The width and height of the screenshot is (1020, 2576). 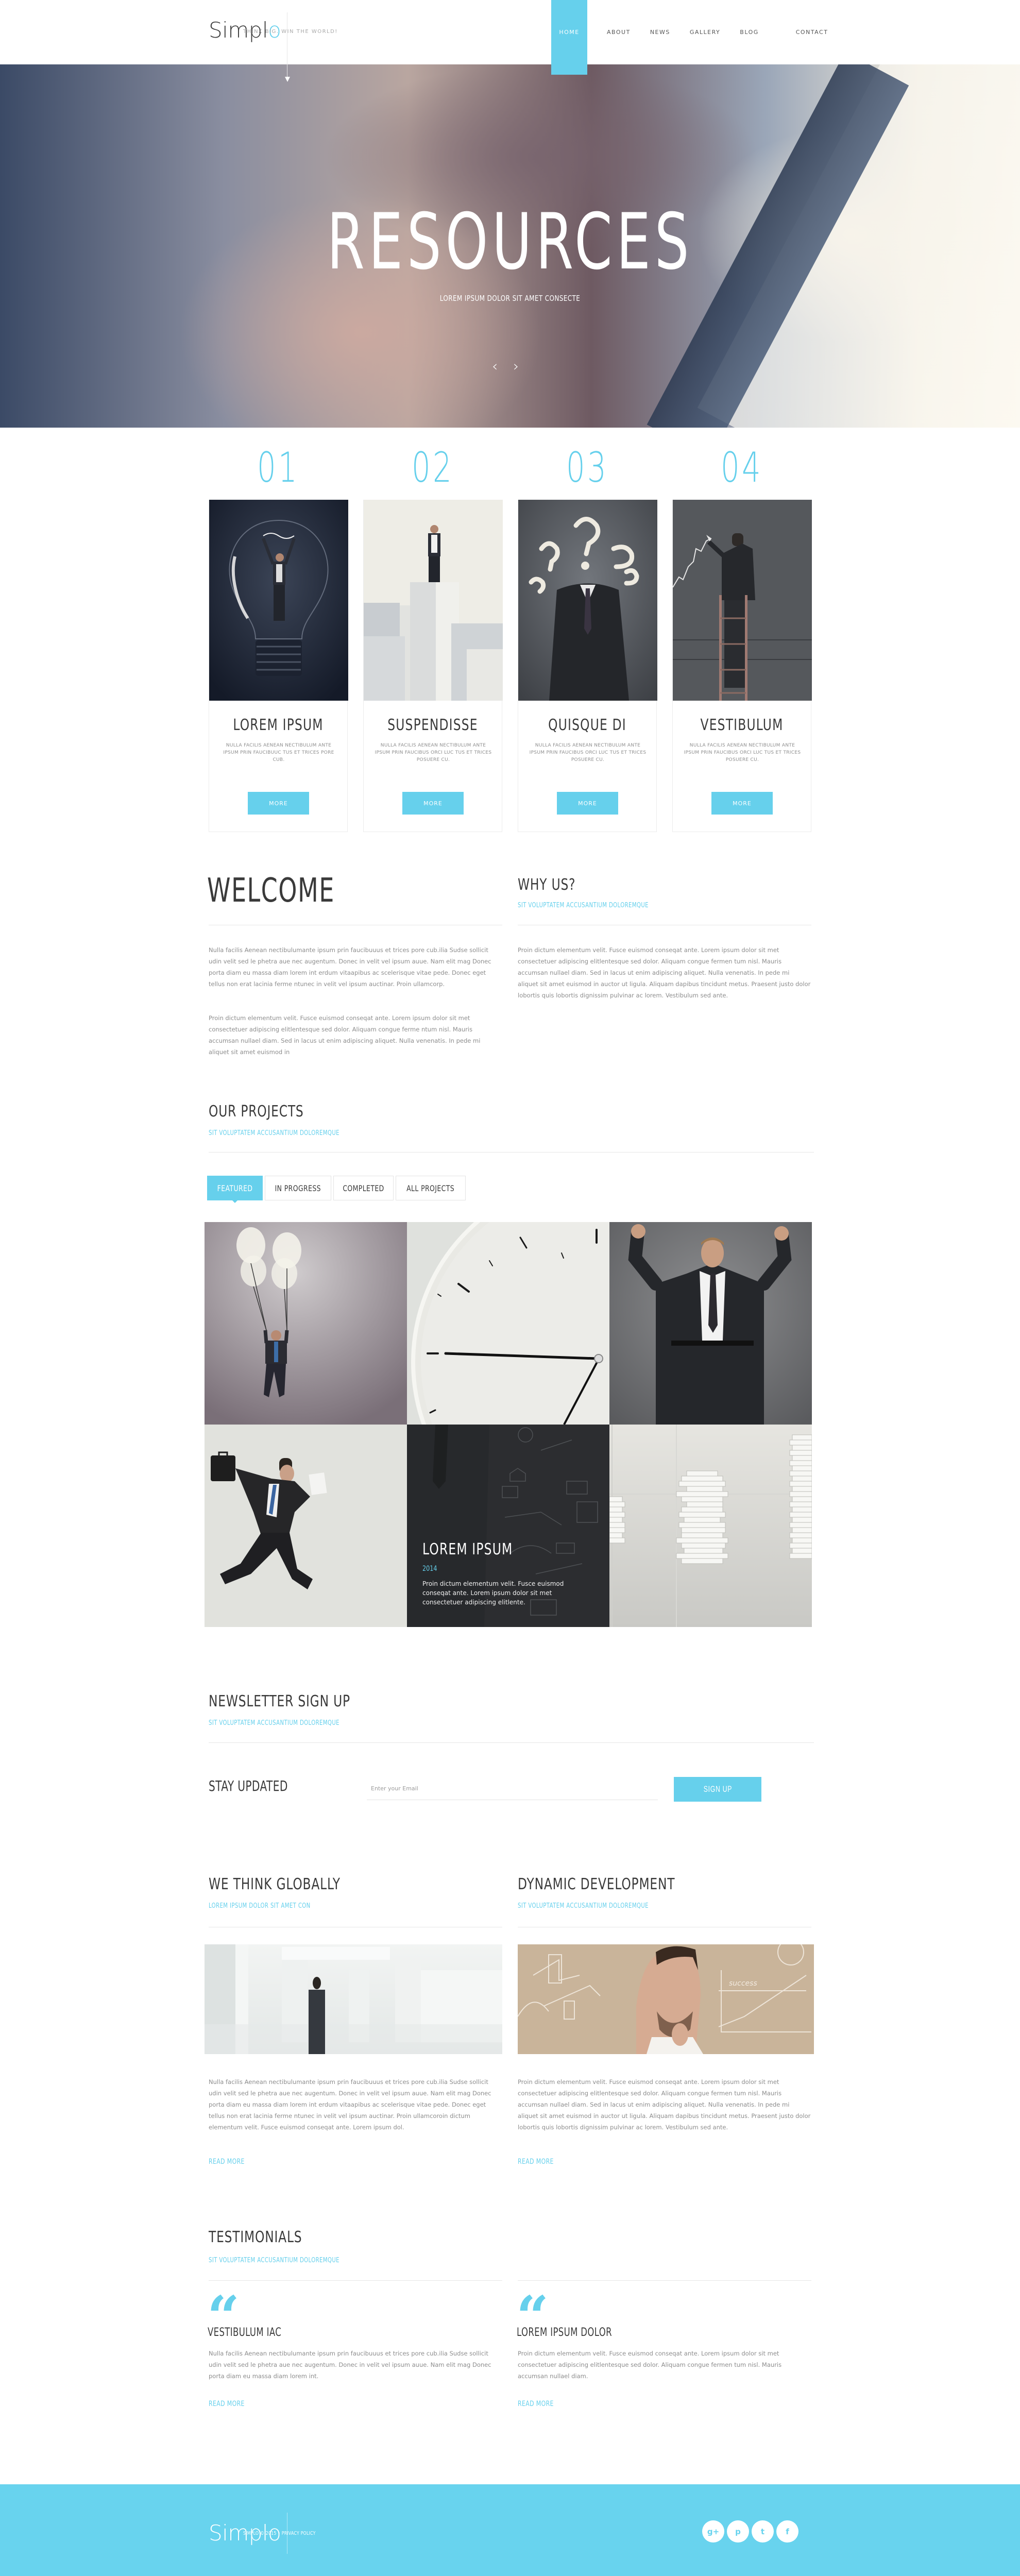 What do you see at coordinates (495, 366) in the screenshot?
I see `chevron-left-icon: ‹` at bounding box center [495, 366].